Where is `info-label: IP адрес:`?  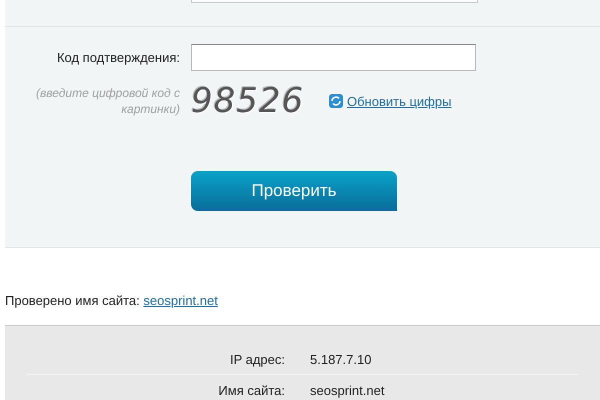
info-label: IP адрес: is located at coordinates (256, 359).